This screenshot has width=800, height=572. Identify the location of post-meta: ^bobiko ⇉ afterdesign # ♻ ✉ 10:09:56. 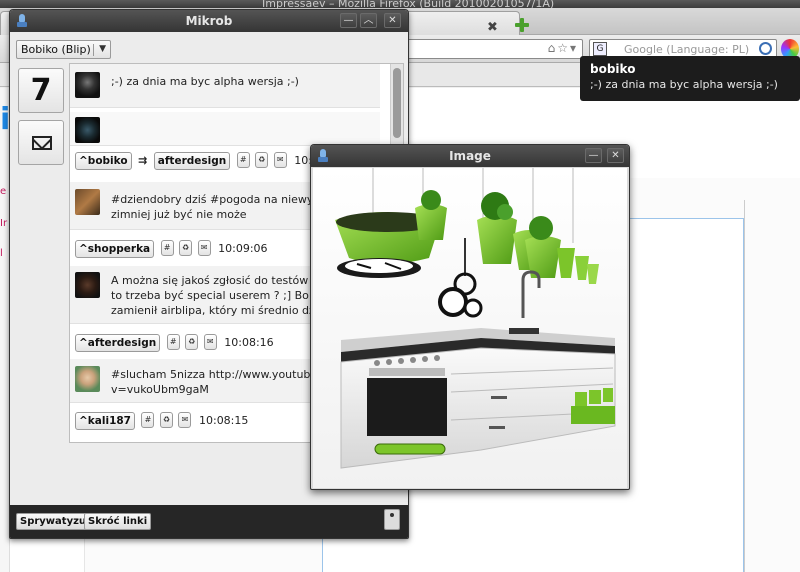
(209, 161).